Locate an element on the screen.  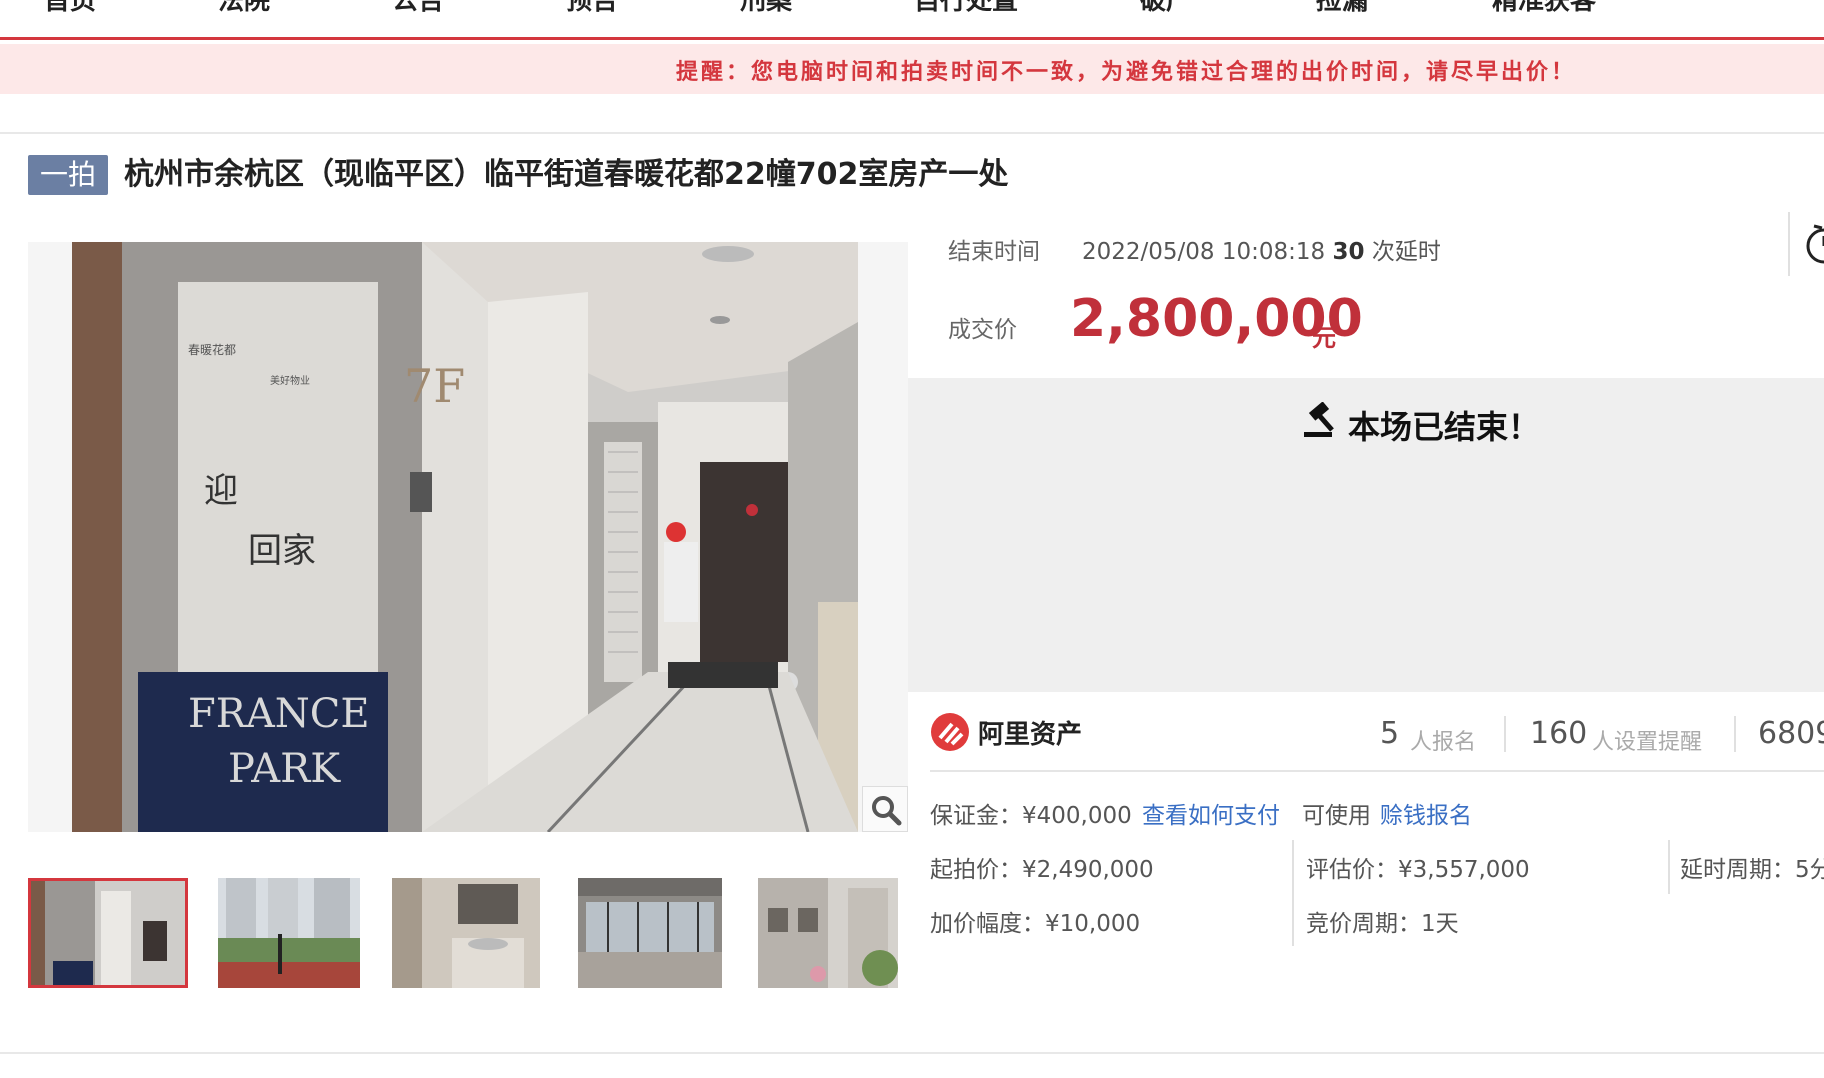
end-time-text: 2022/05/08 10:08:18 is located at coordinates (1204, 252).